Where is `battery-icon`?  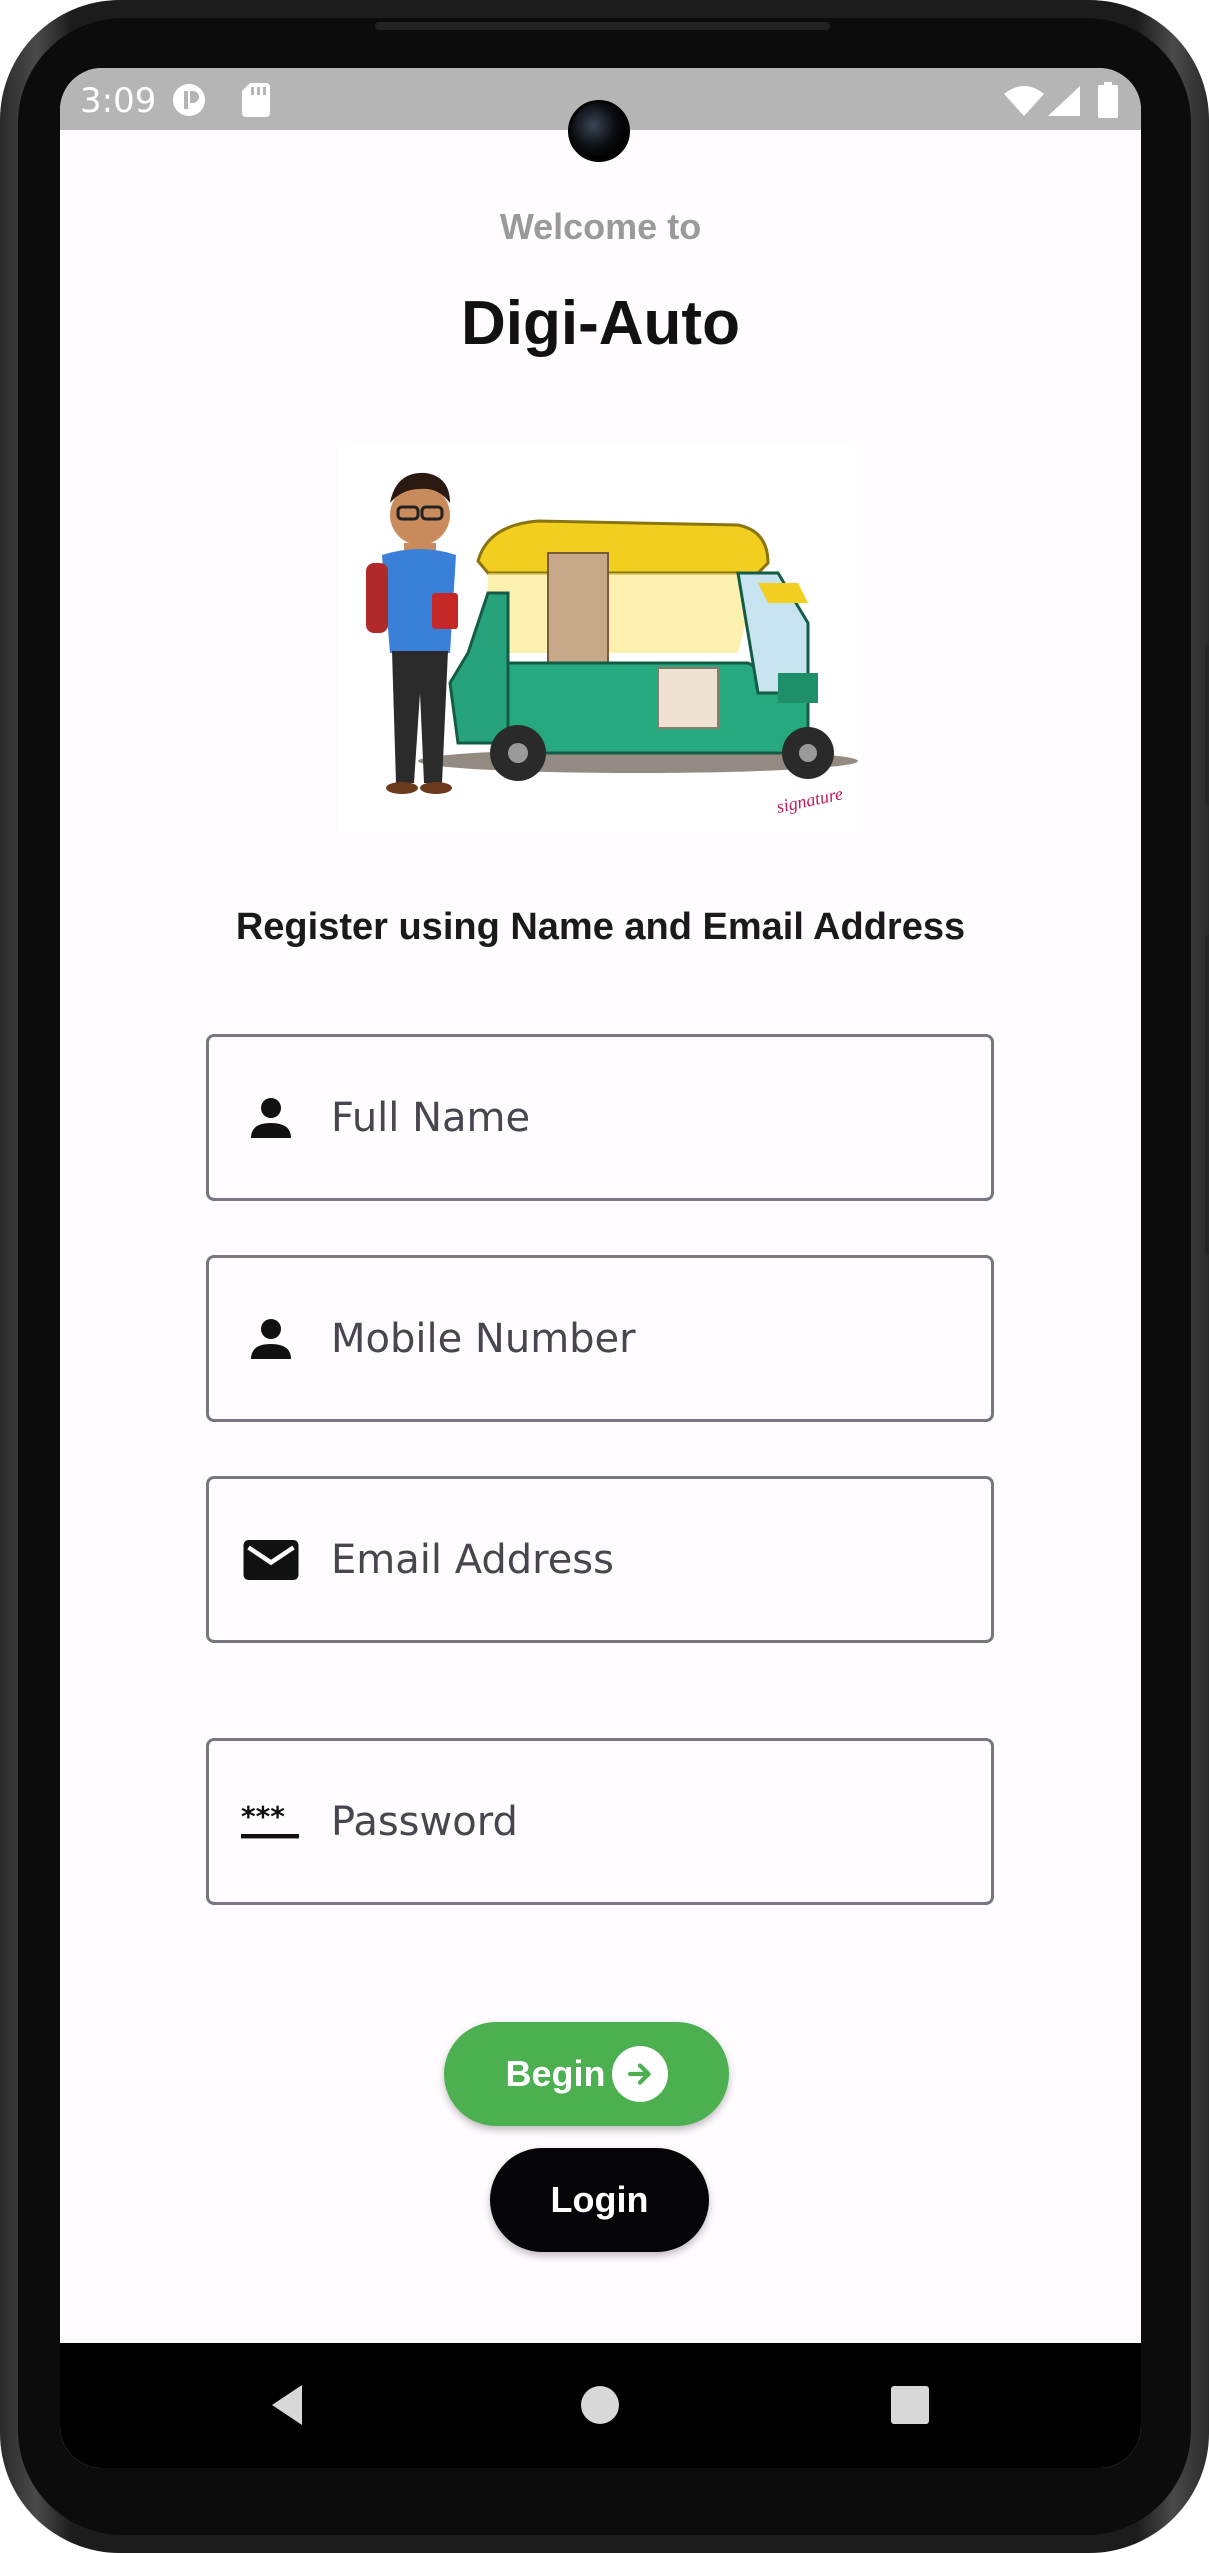 battery-icon is located at coordinates (1108, 102).